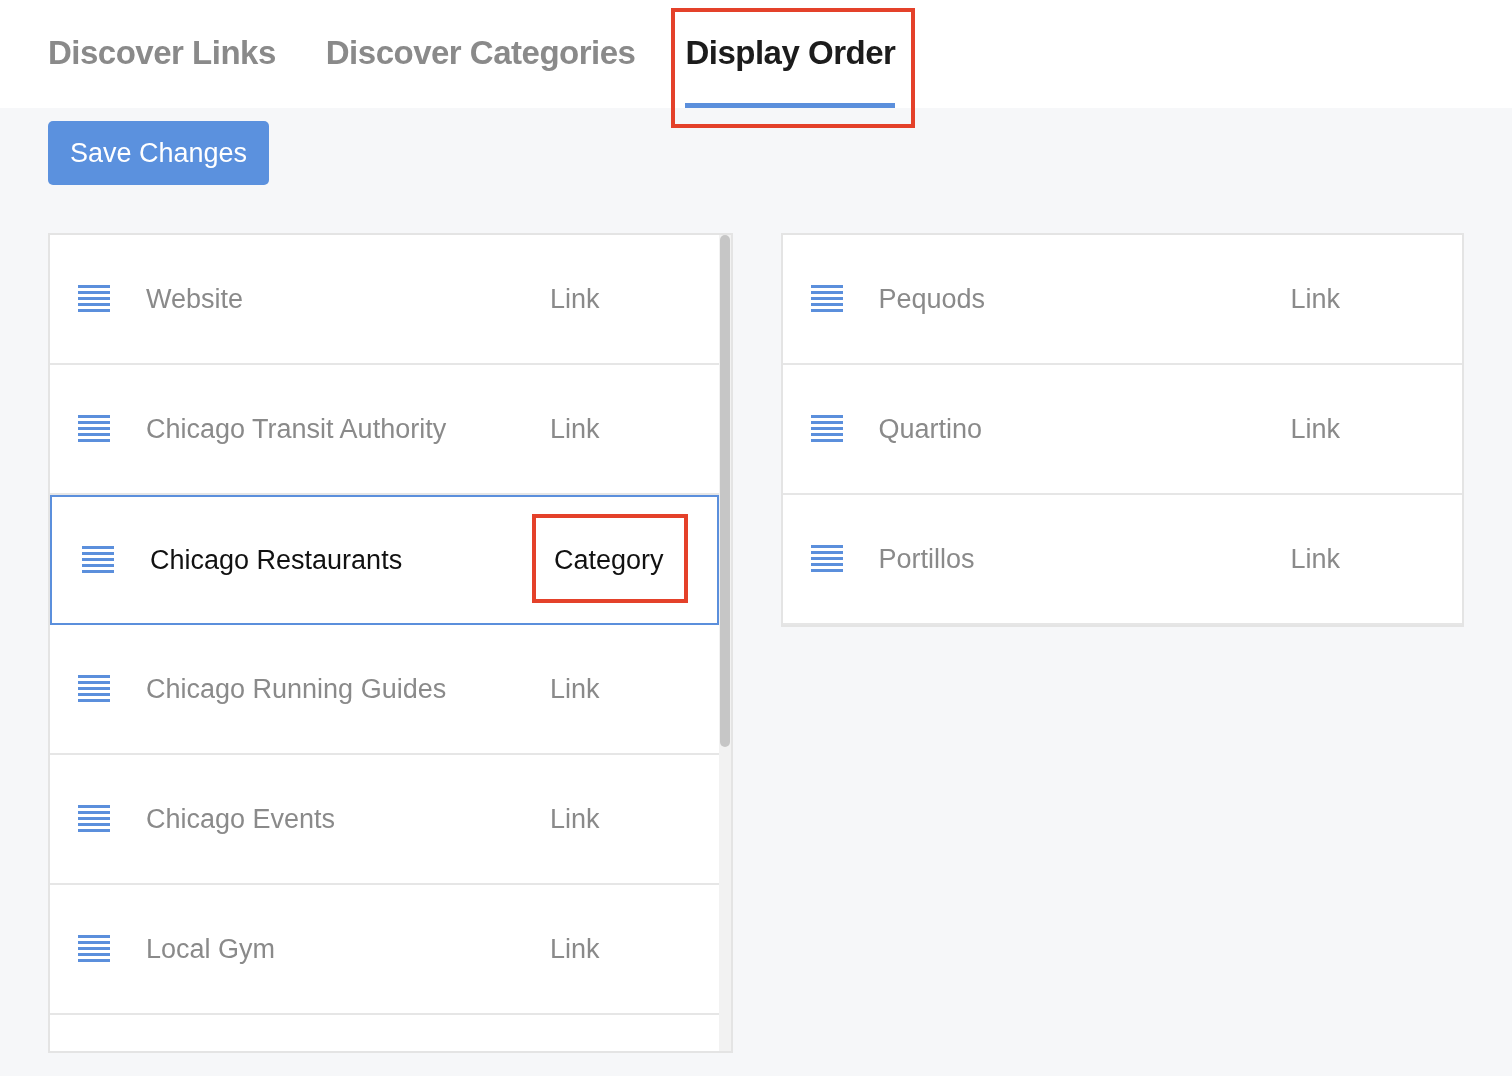 This screenshot has width=1512, height=1076. Describe the element at coordinates (384, 950) in the screenshot. I see `list-row: Local Gym Link` at that location.